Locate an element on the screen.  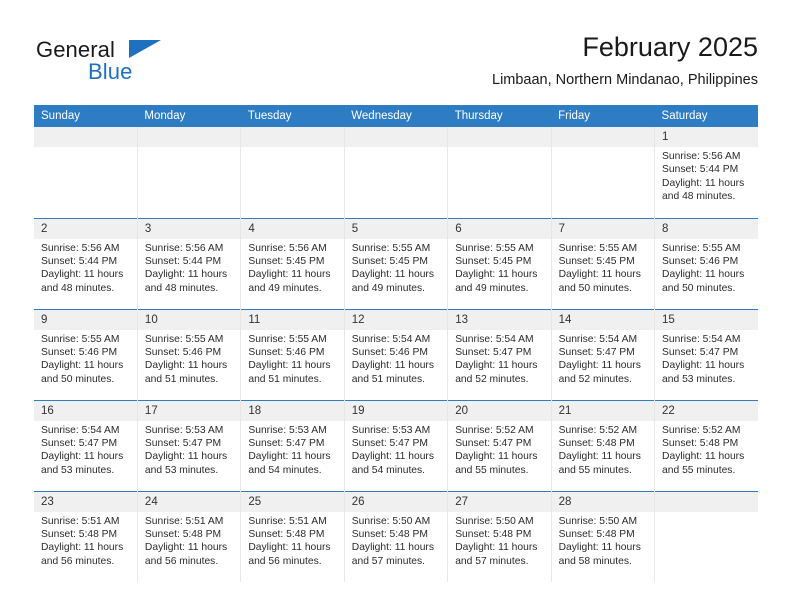
day-number: 14 is located at coordinates (603, 319).